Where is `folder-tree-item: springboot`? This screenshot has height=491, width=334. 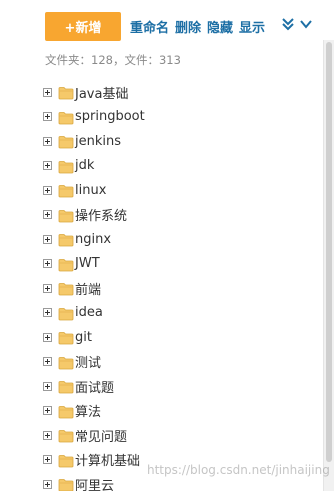
folder-tree-item: springboot is located at coordinates (183, 117).